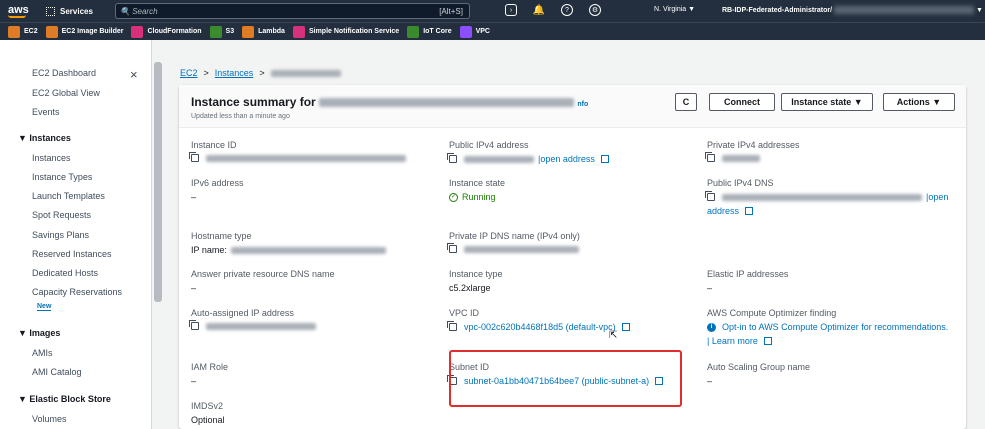  What do you see at coordinates (166, 31) in the screenshot?
I see `favorite-cloudformation: CloudFormation` at bounding box center [166, 31].